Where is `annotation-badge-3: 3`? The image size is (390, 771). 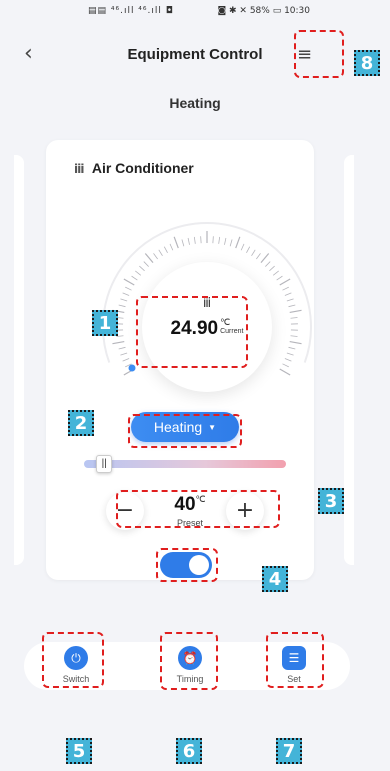 annotation-badge-3: 3 is located at coordinates (331, 501).